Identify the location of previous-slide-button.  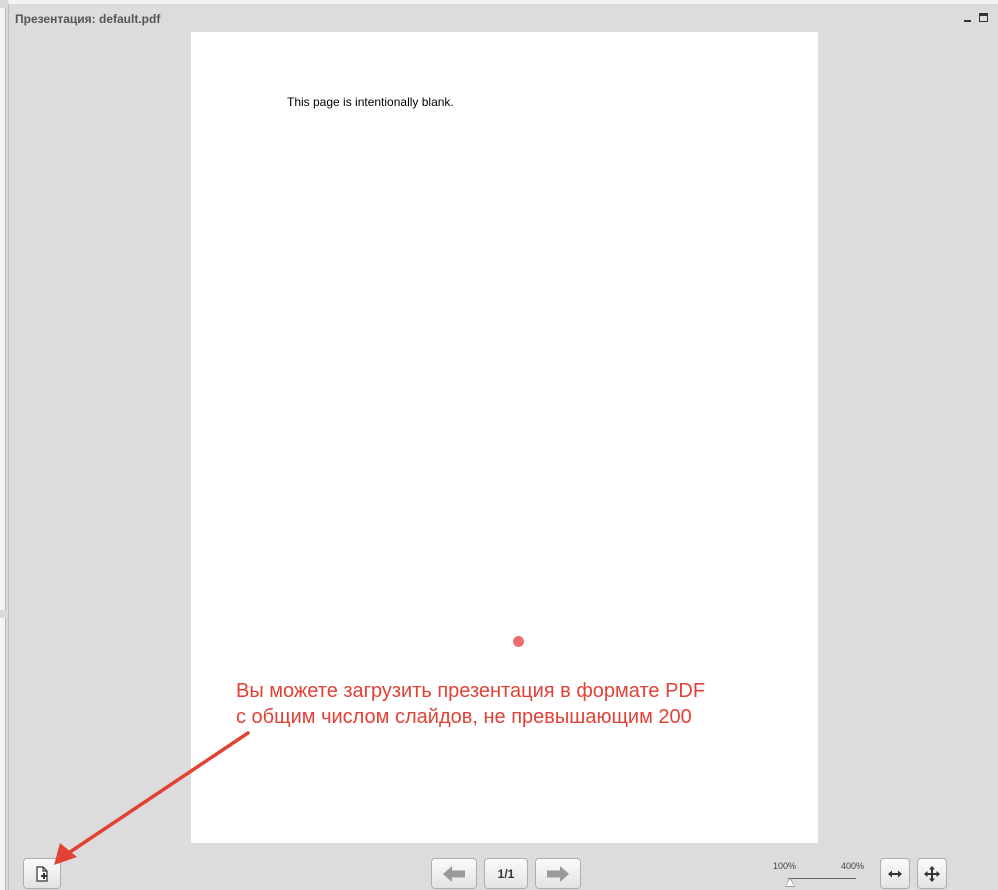
(454, 873).